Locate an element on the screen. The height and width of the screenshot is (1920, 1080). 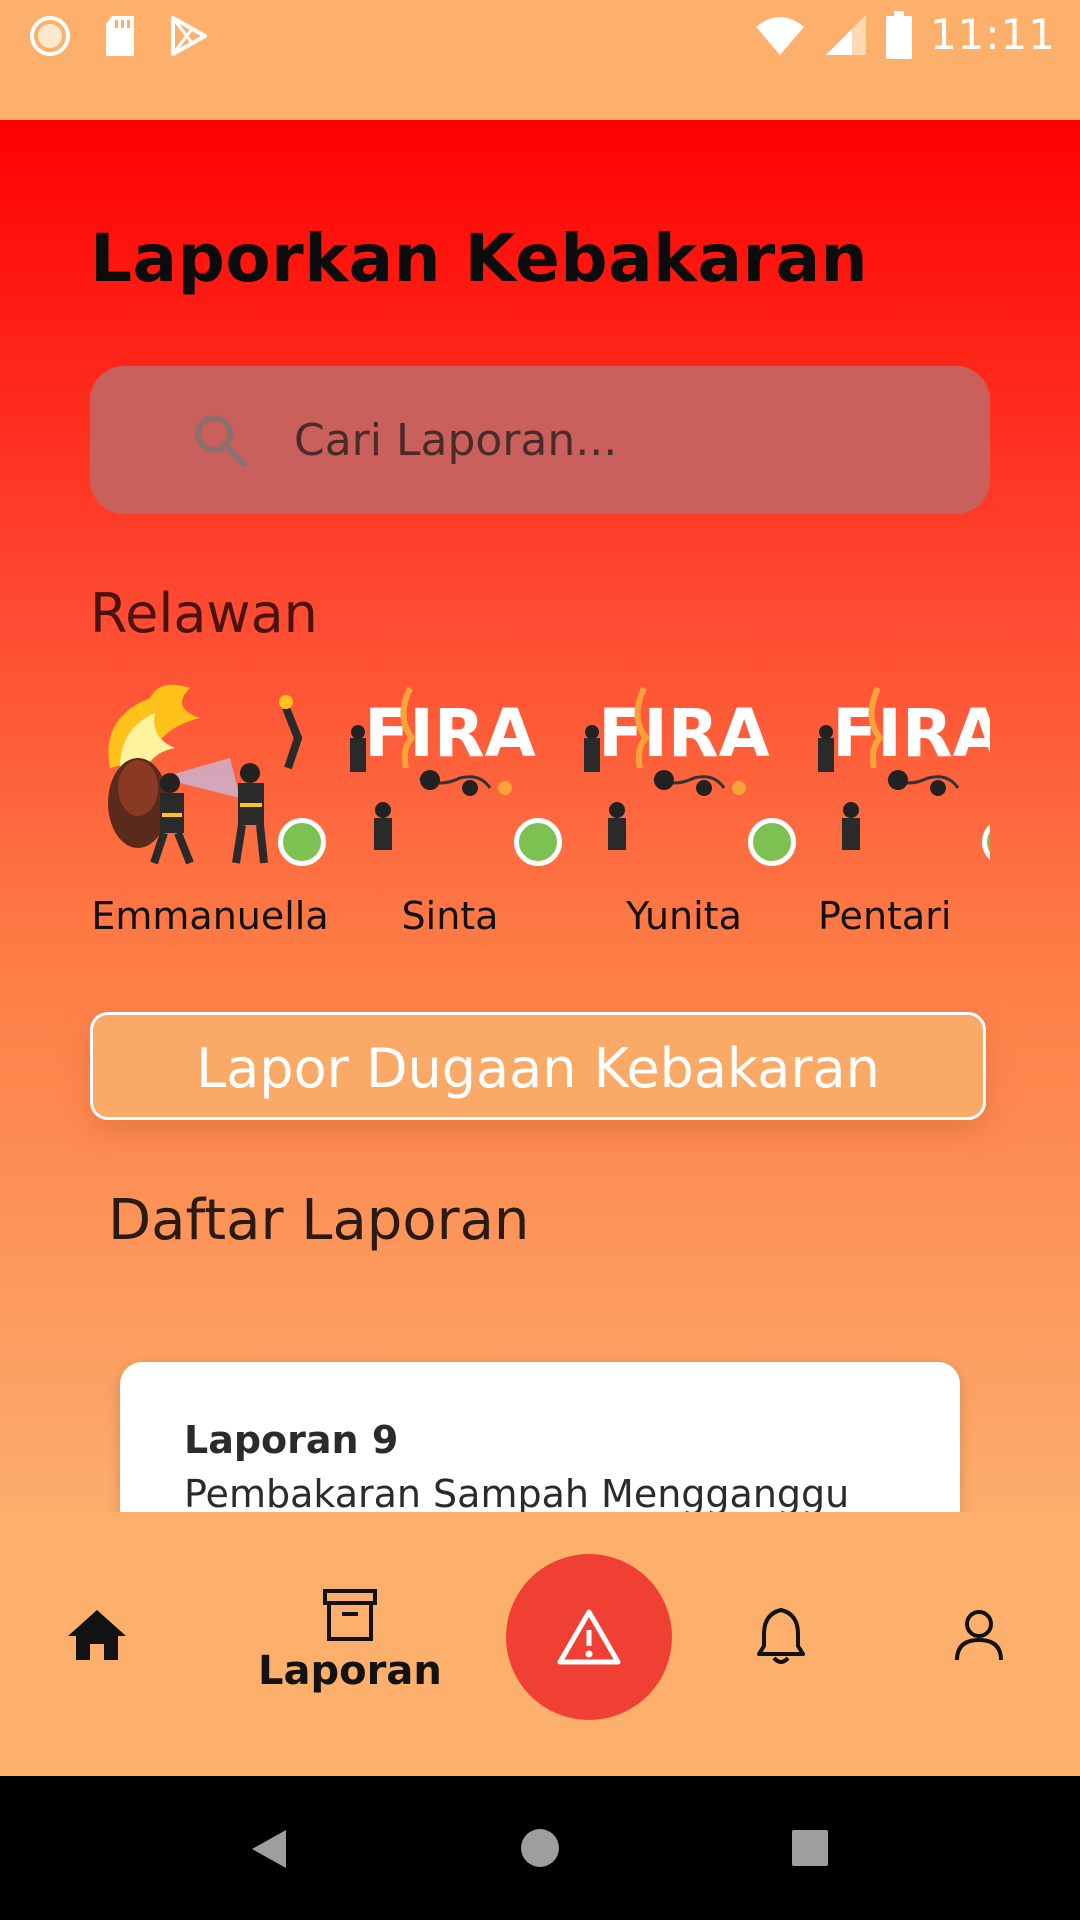
bell-icon is located at coordinates (781, 1636).